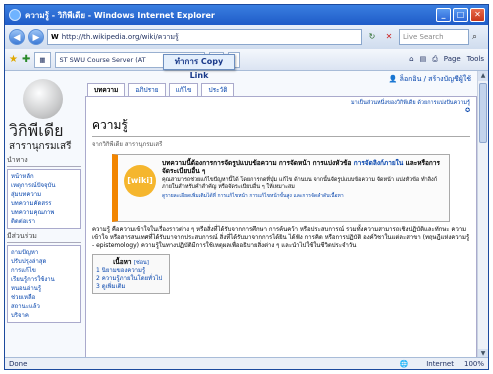 The image size is (493, 374). What do you see at coordinates (147, 89) in the screenshot?
I see `tab-discussion: อภิปราย` at bounding box center [147, 89].